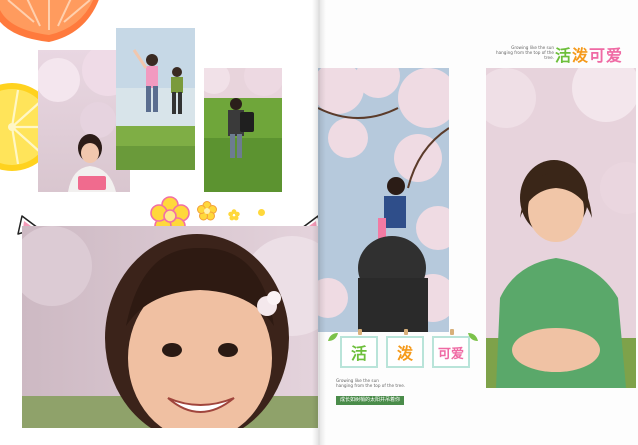 This screenshot has height=445, width=638. Describe the element at coordinates (155, 99) in the screenshot. I see `photo-kids-playing` at that location.